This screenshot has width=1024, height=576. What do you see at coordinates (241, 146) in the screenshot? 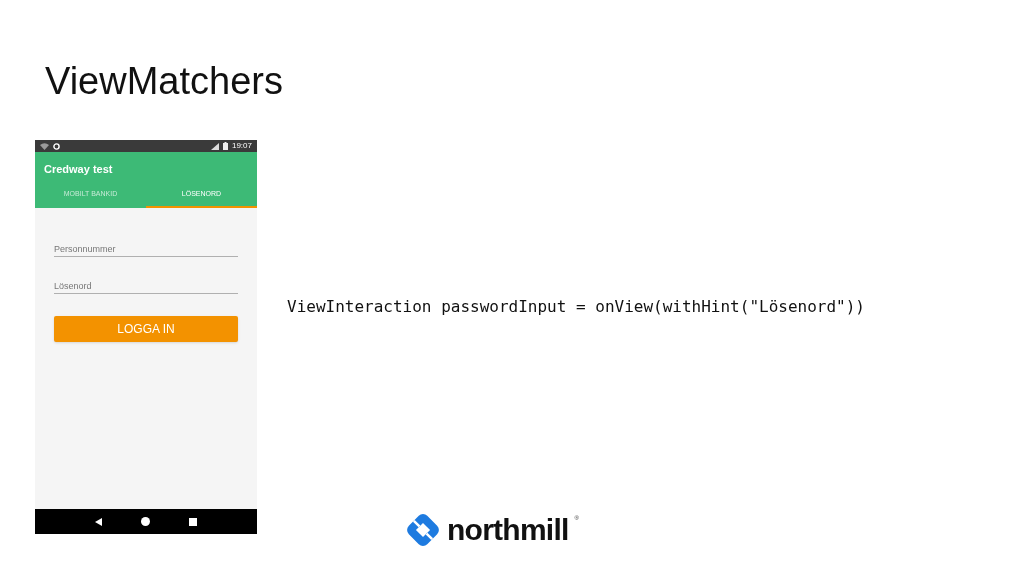
I see `status-time: 19:07` at bounding box center [241, 146].